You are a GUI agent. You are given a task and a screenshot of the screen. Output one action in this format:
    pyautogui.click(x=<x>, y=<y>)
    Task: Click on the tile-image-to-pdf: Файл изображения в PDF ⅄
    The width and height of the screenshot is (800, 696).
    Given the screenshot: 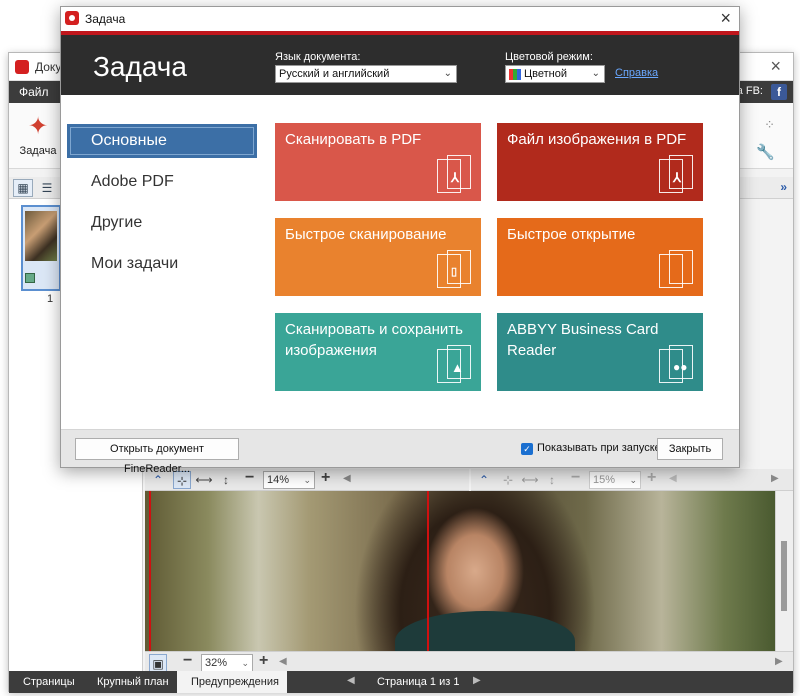 What is the action you would take?
    pyautogui.click(x=600, y=162)
    